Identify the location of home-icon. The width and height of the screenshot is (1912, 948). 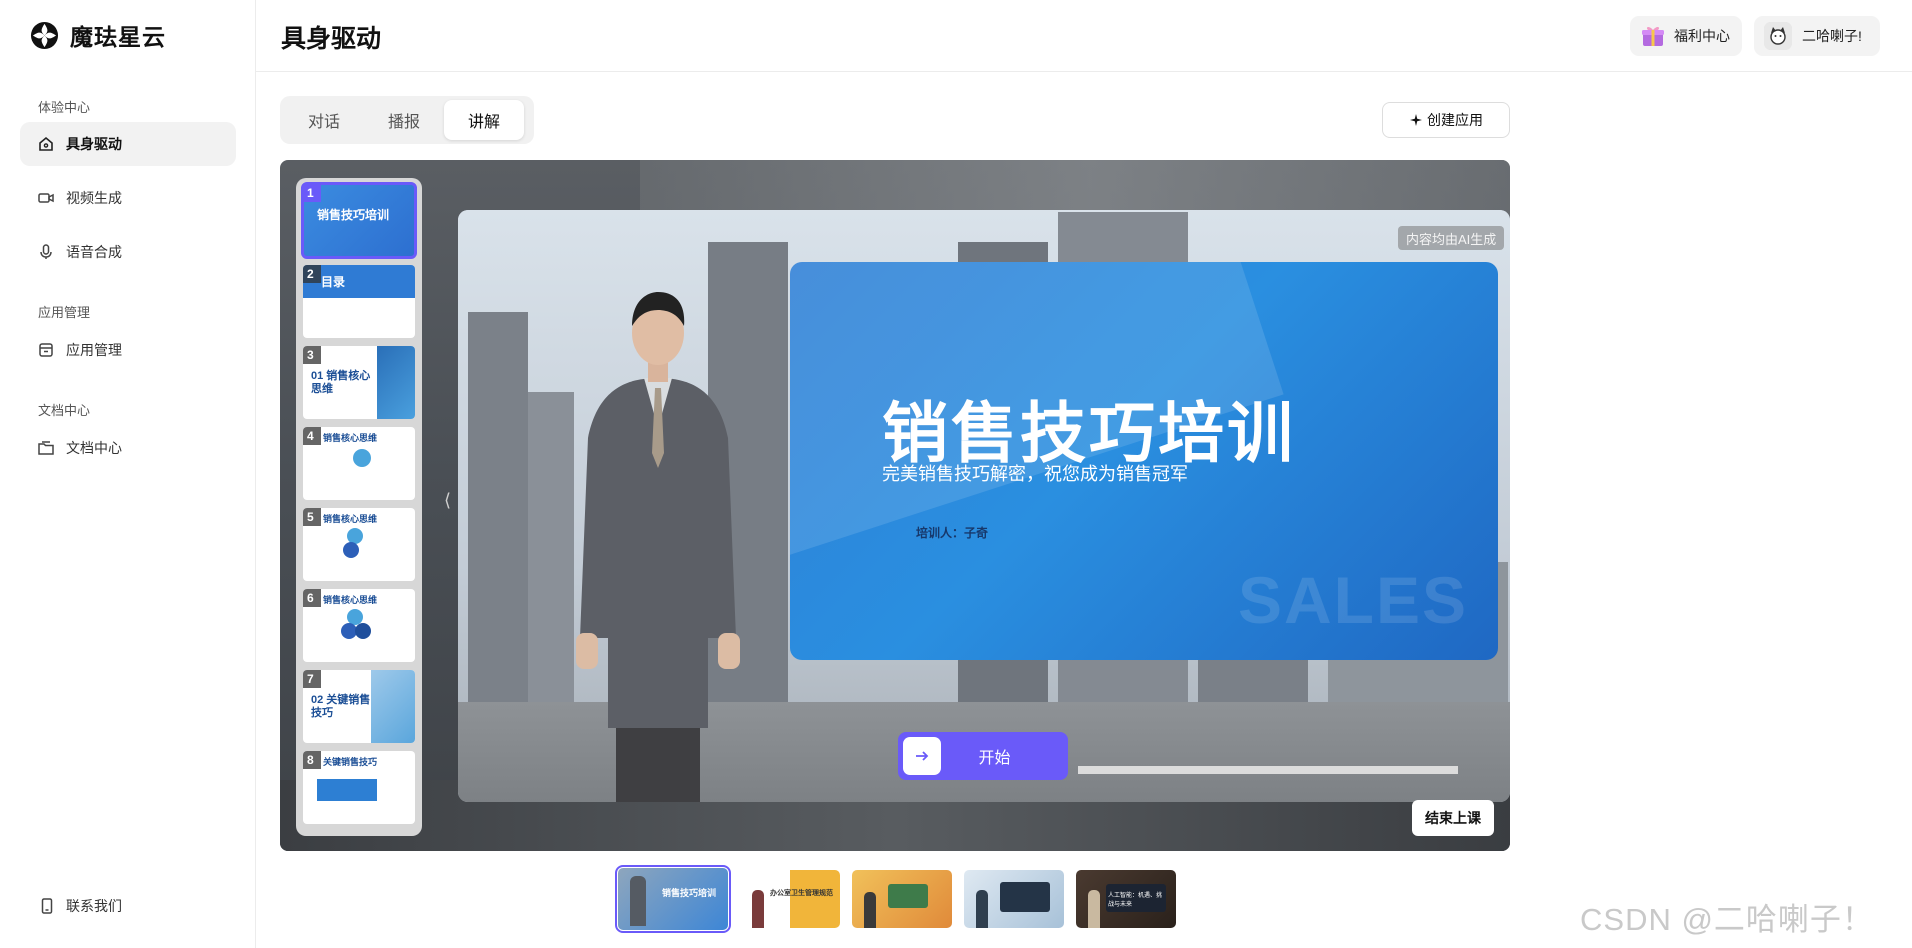
(46, 144).